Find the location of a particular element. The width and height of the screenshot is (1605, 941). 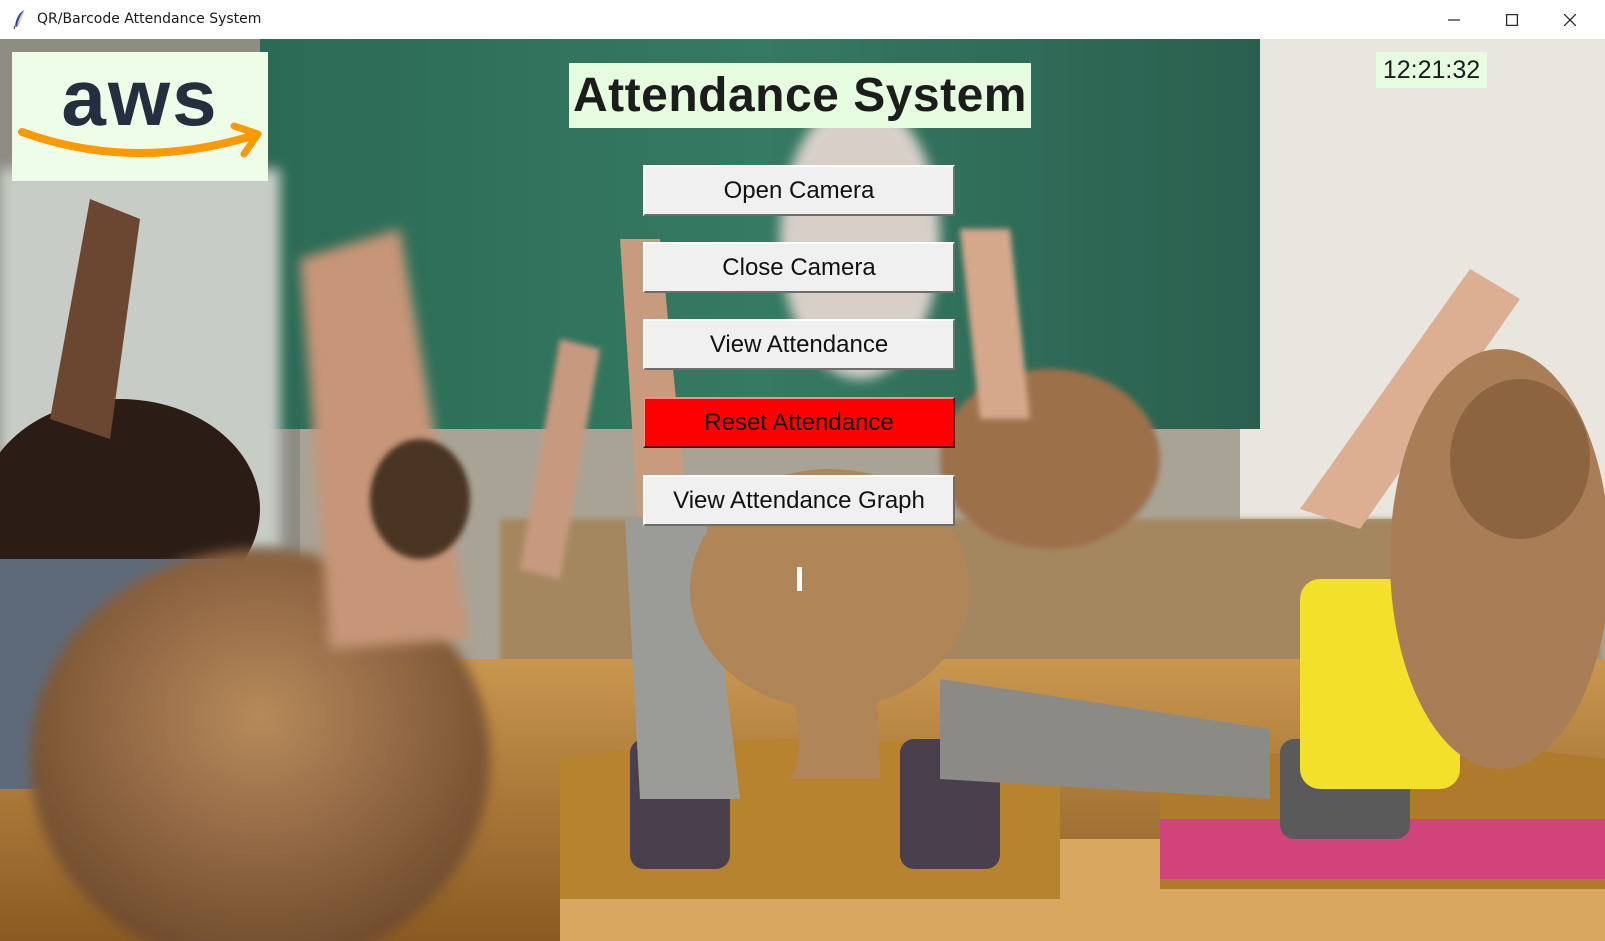

window-title: QR/Barcode Attendance System is located at coordinates (149, 19).